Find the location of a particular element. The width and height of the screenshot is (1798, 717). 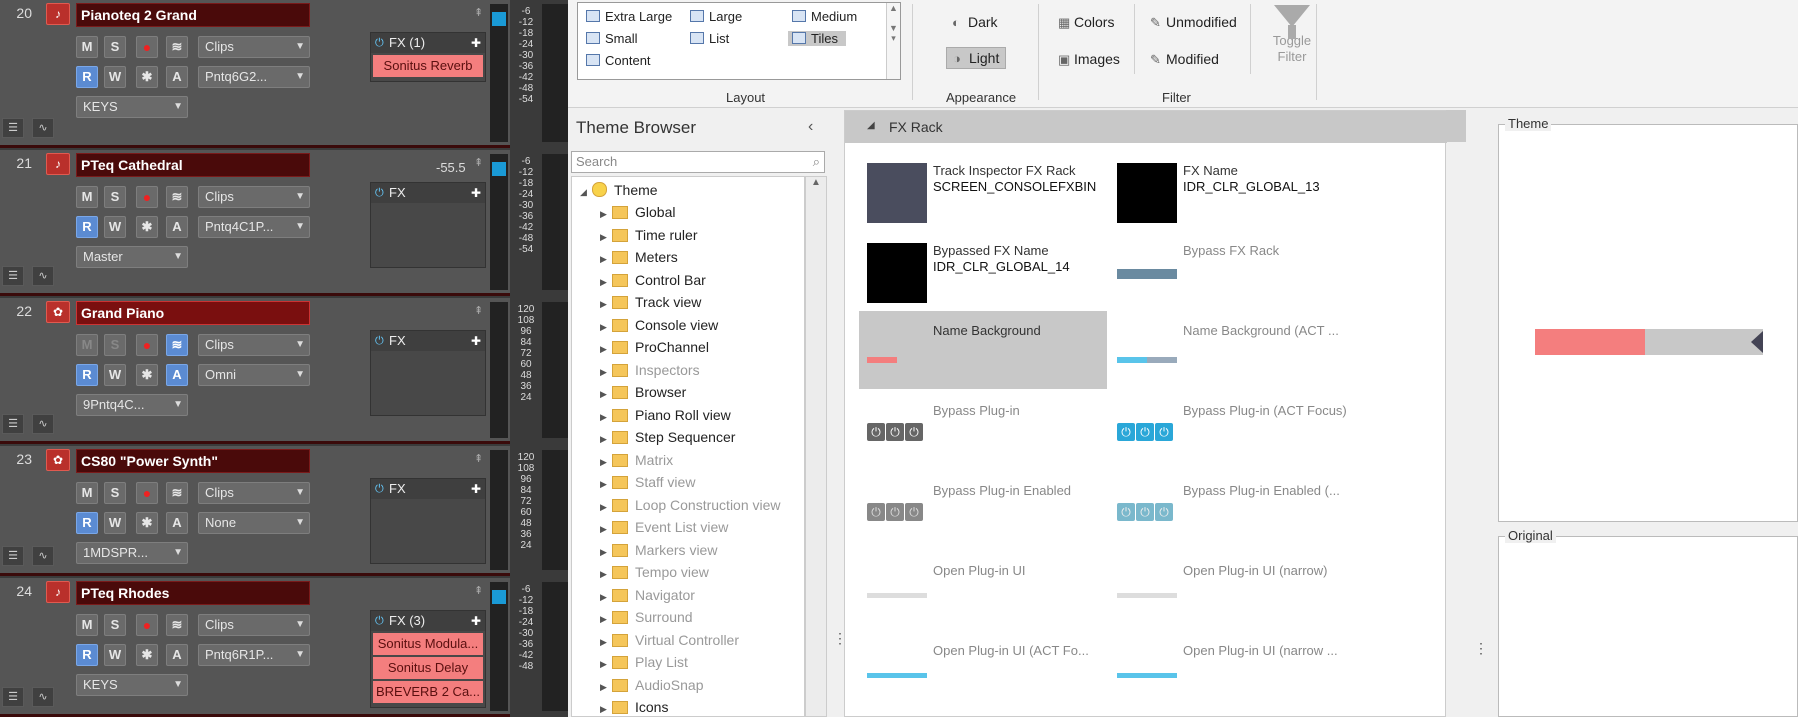

track-name-field: CS80 "Power Synth" is located at coordinates (193, 461).